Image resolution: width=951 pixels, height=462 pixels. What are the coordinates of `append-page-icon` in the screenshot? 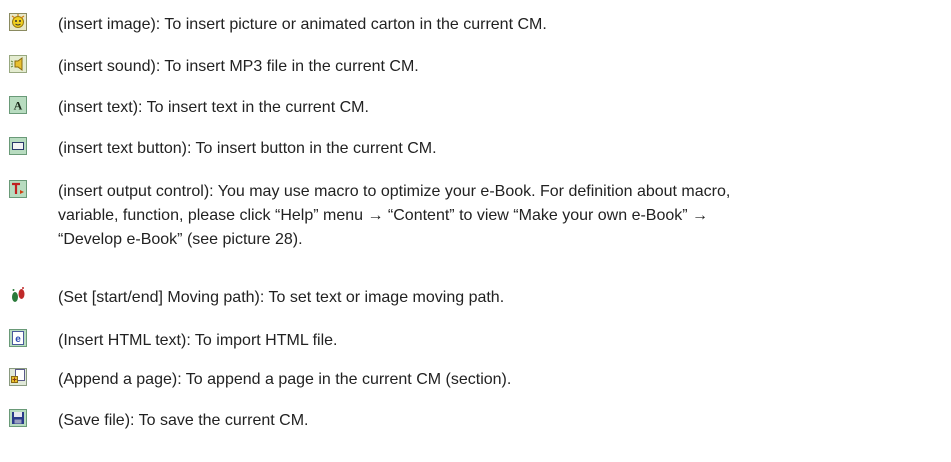 It's located at (18, 377).